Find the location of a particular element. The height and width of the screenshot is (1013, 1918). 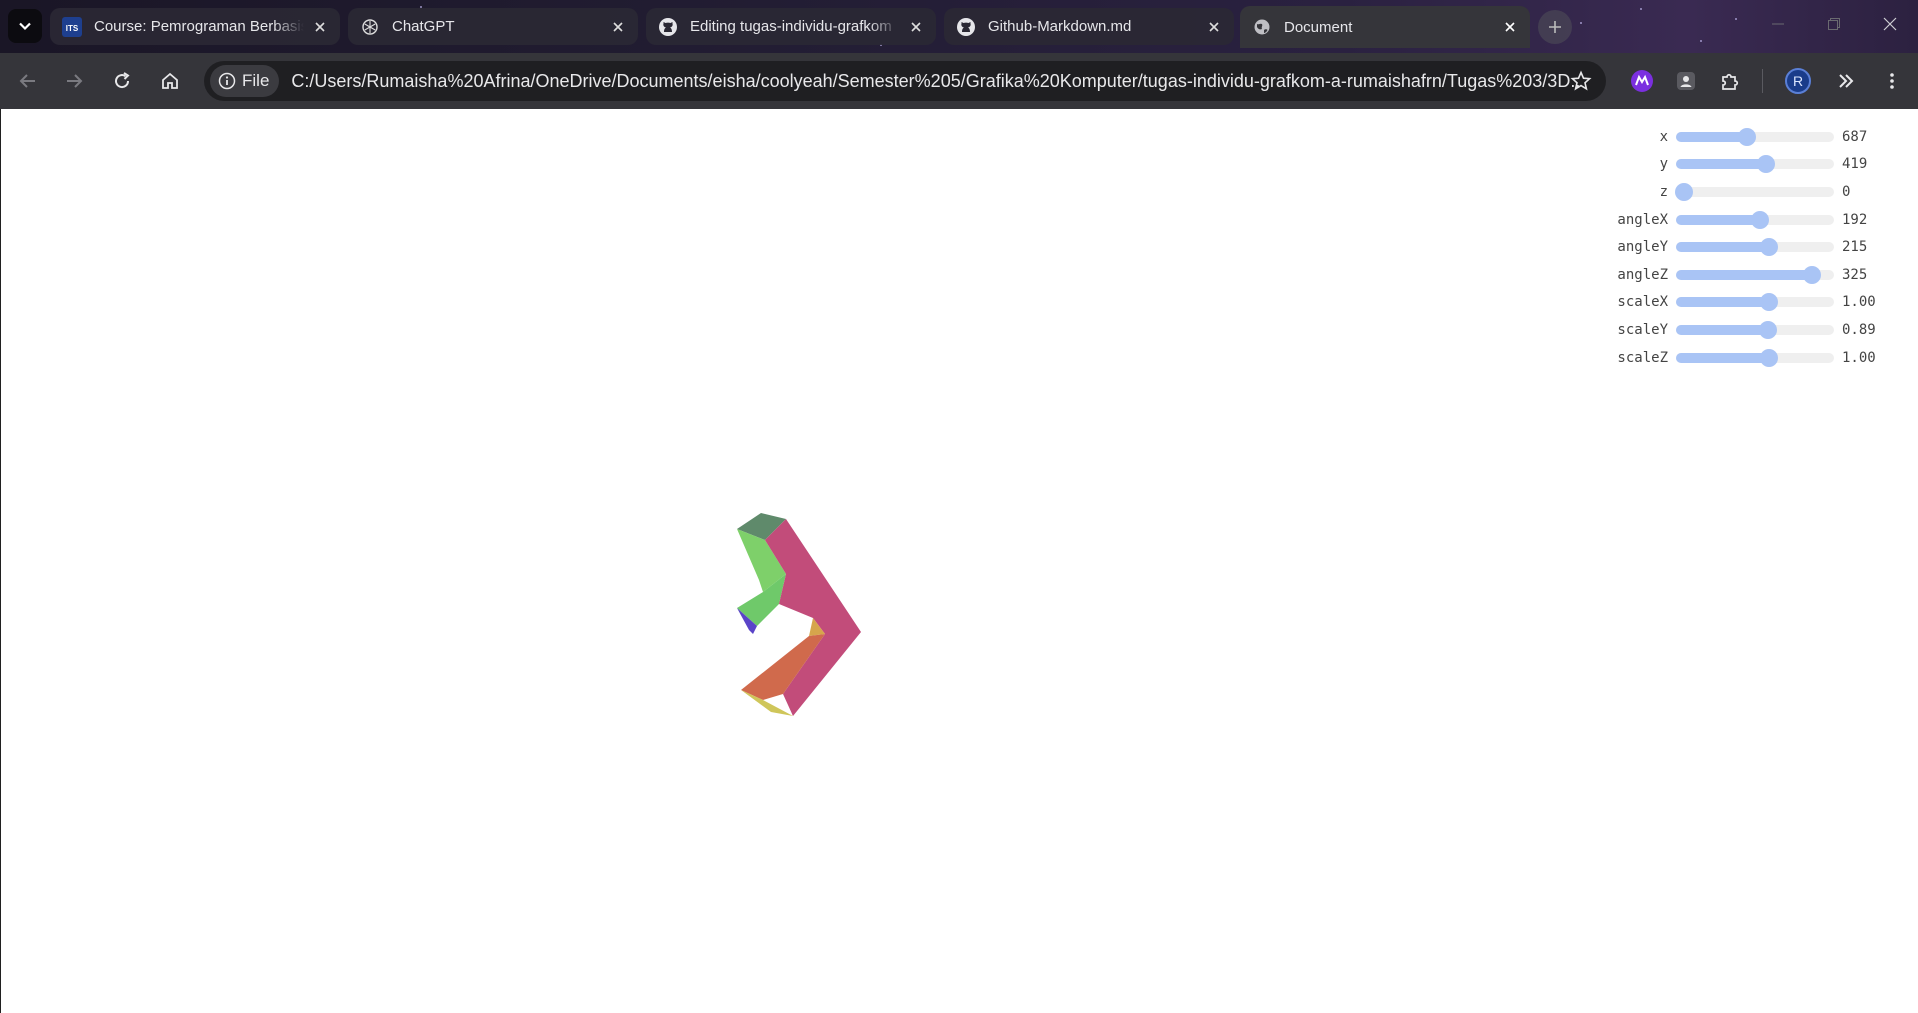

profile-extension-icon is located at coordinates (1686, 81).